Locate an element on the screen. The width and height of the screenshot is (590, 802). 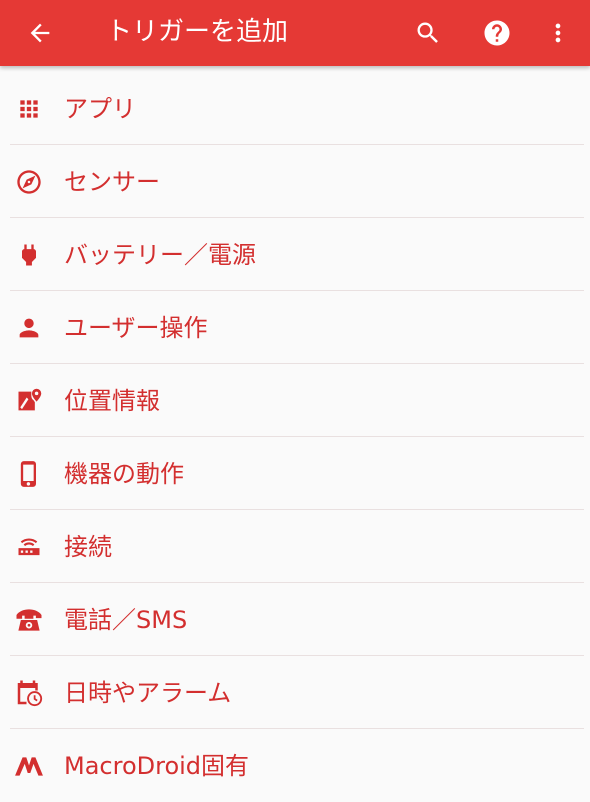
more-options-button is located at coordinates (558, 33).